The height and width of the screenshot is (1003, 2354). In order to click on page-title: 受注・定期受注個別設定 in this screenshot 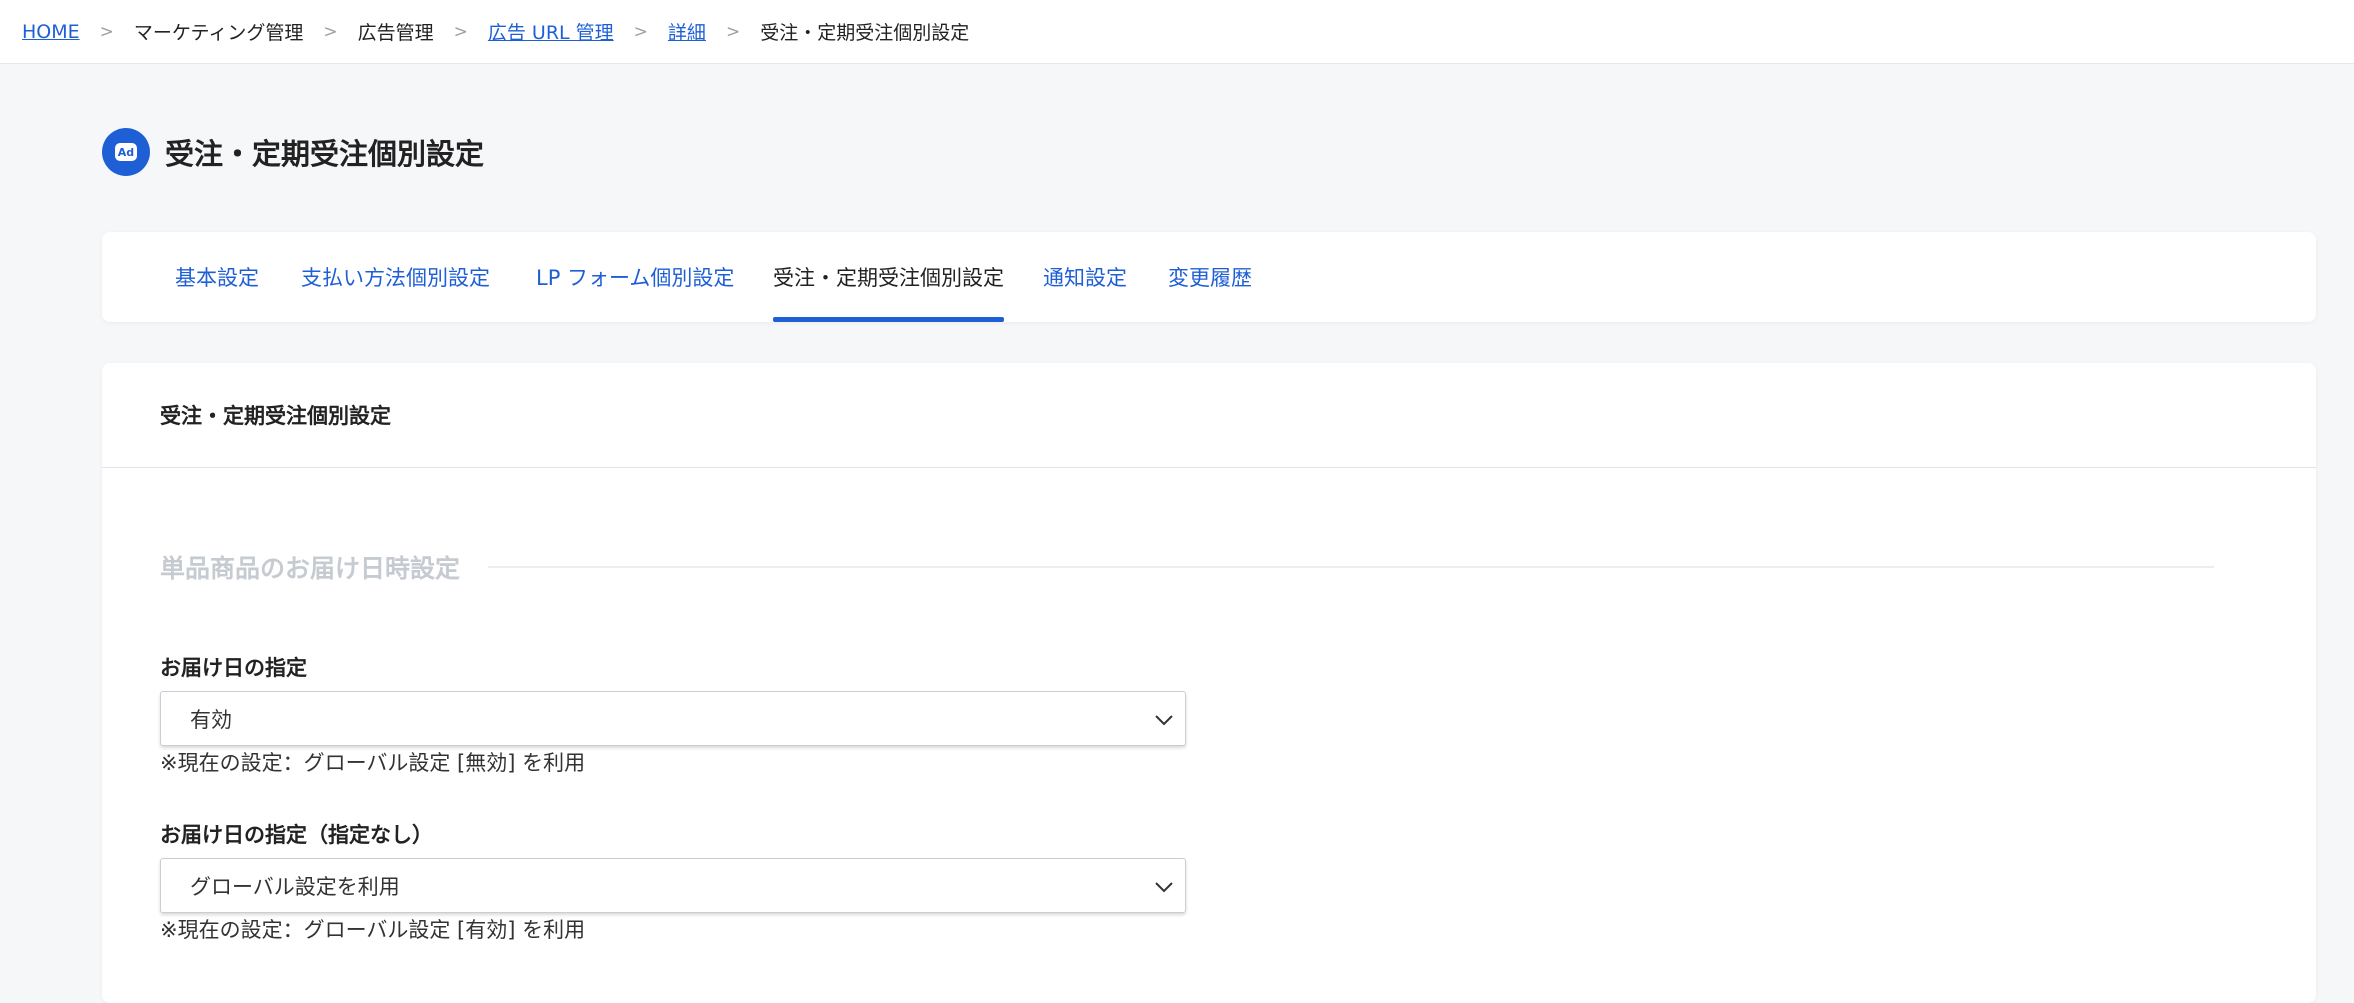, I will do `click(325, 154)`.